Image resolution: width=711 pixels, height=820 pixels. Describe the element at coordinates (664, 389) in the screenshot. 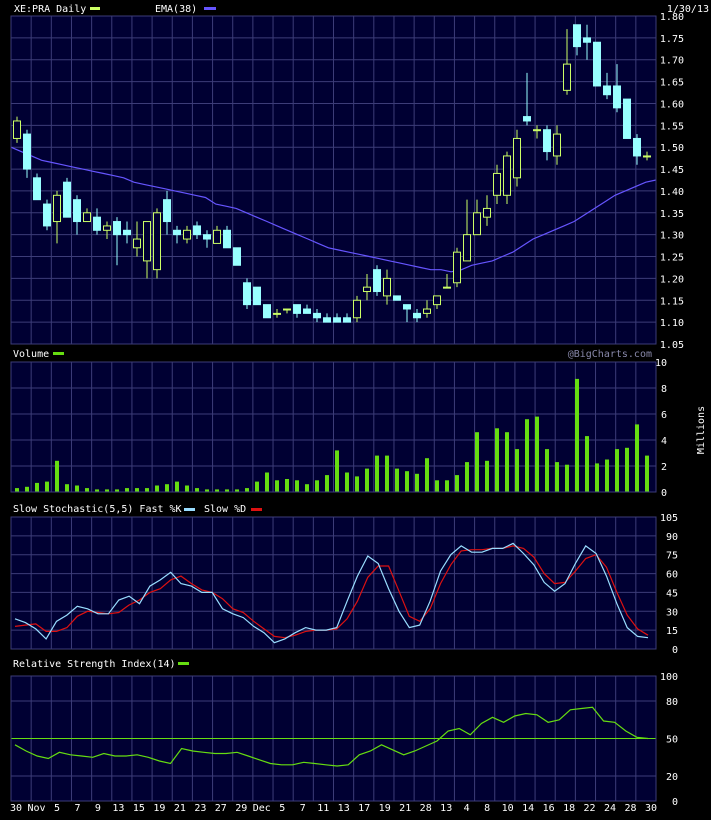

I see `y-tick-label: 8` at that location.